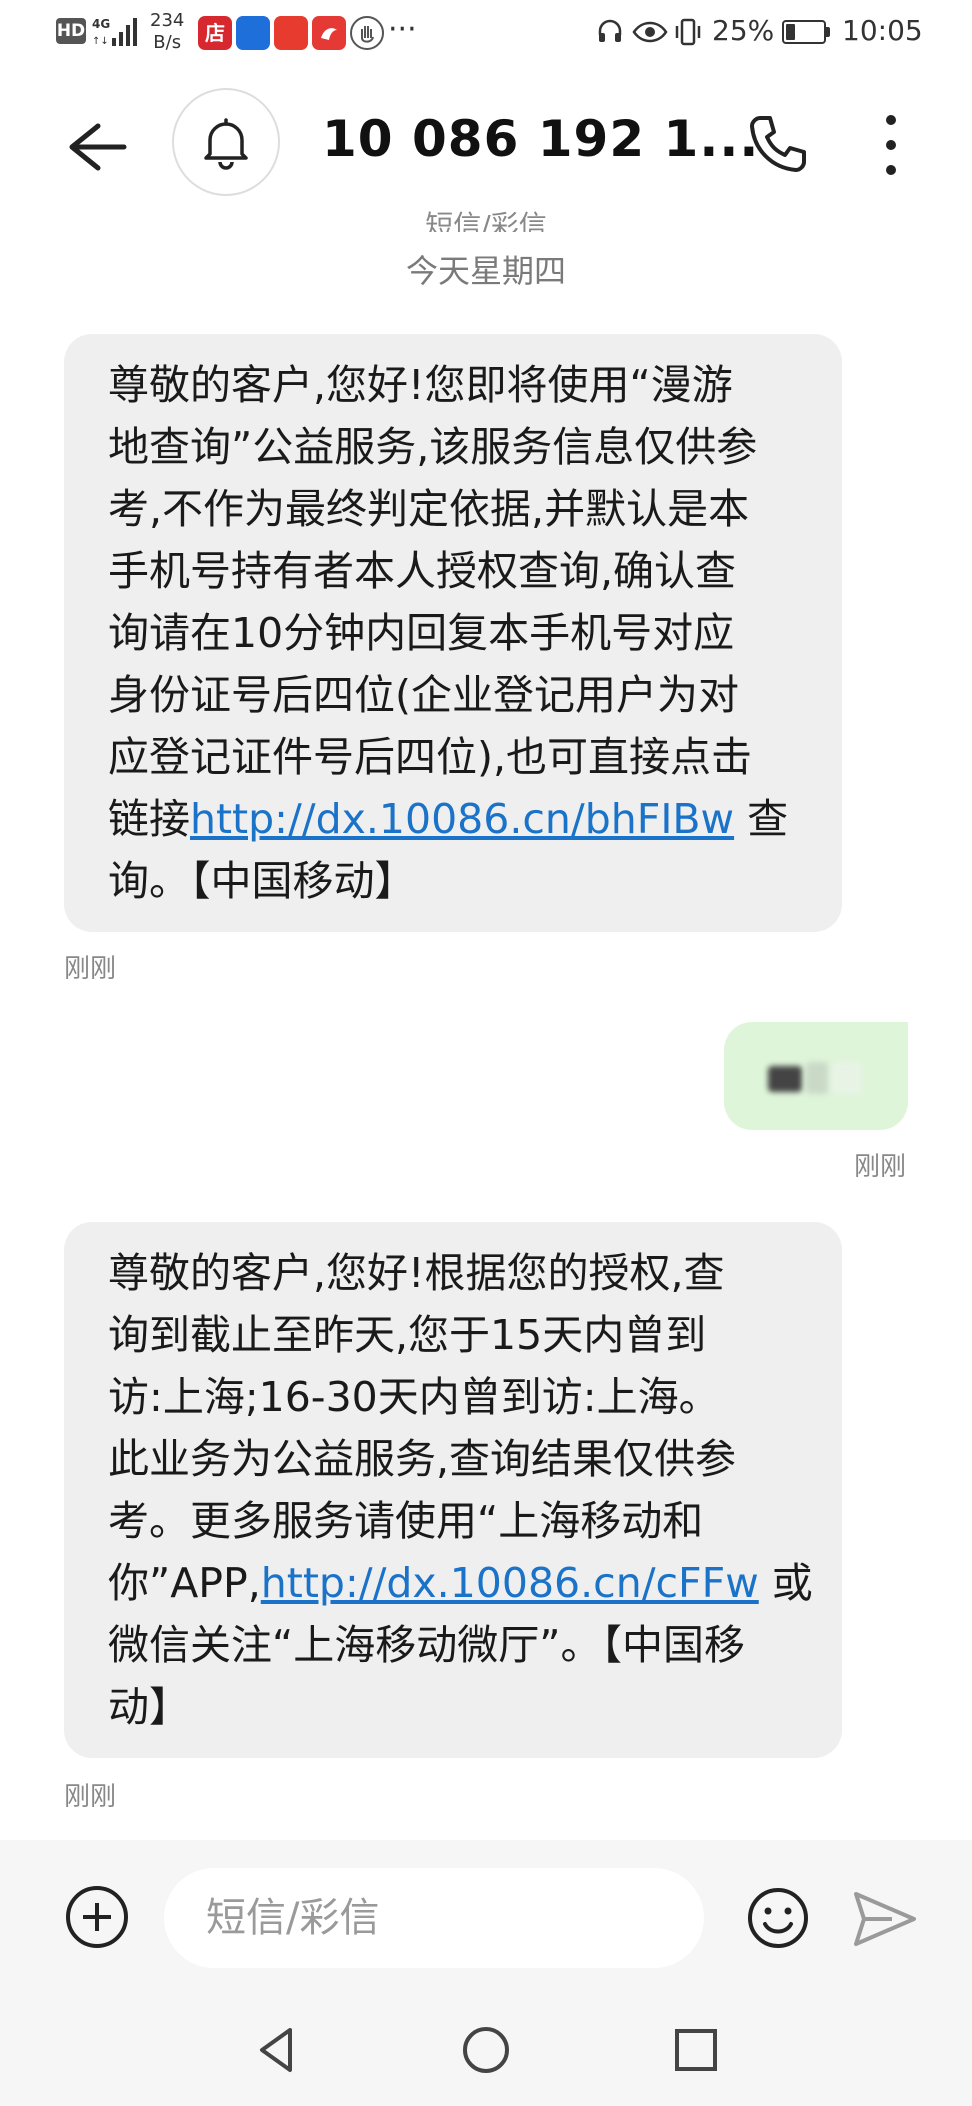 This screenshot has height=2106, width=972. What do you see at coordinates (885, 1919) in the screenshot?
I see `send-icon` at bounding box center [885, 1919].